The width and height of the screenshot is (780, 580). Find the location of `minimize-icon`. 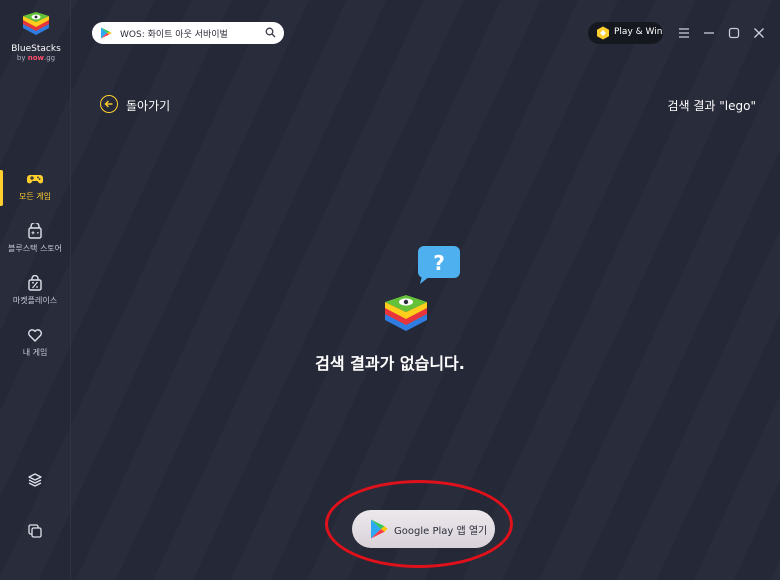

minimize-icon is located at coordinates (709, 33).